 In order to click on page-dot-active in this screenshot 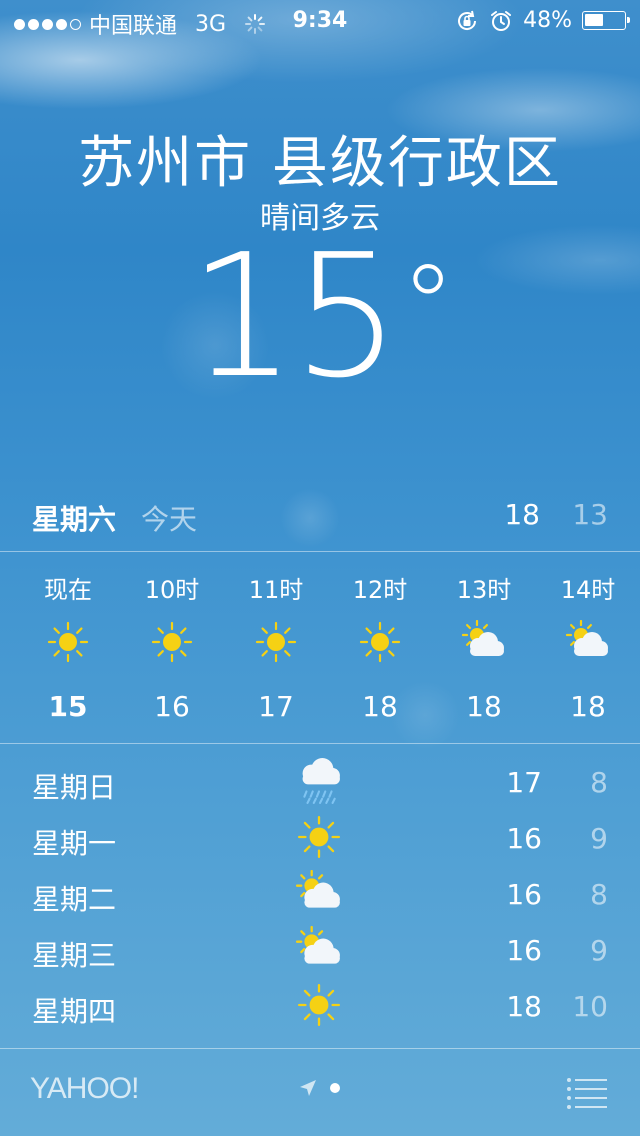, I will do `click(335, 1088)`.